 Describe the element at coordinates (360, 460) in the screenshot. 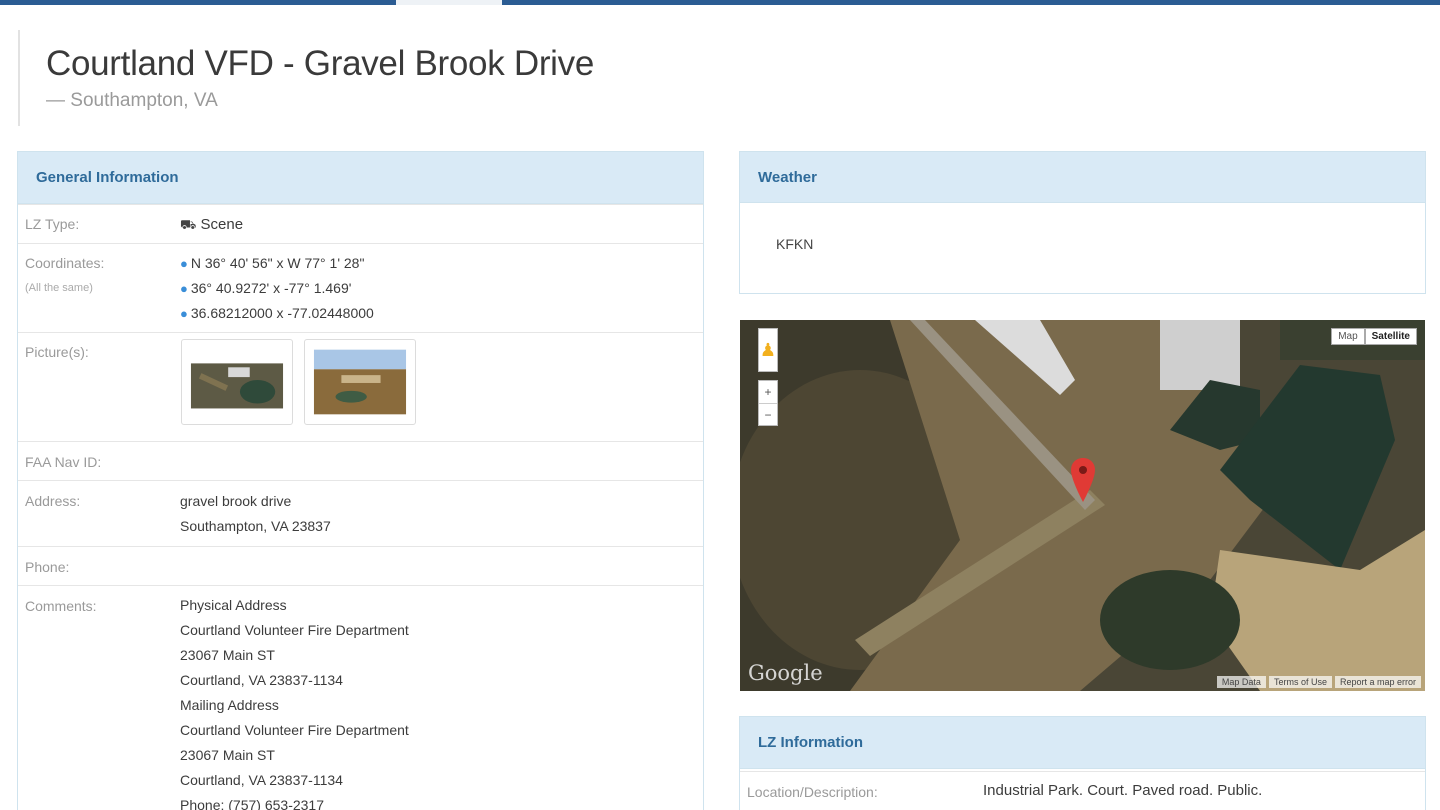

I see `faa-nav-id-row: FAA Nav ID:` at that location.